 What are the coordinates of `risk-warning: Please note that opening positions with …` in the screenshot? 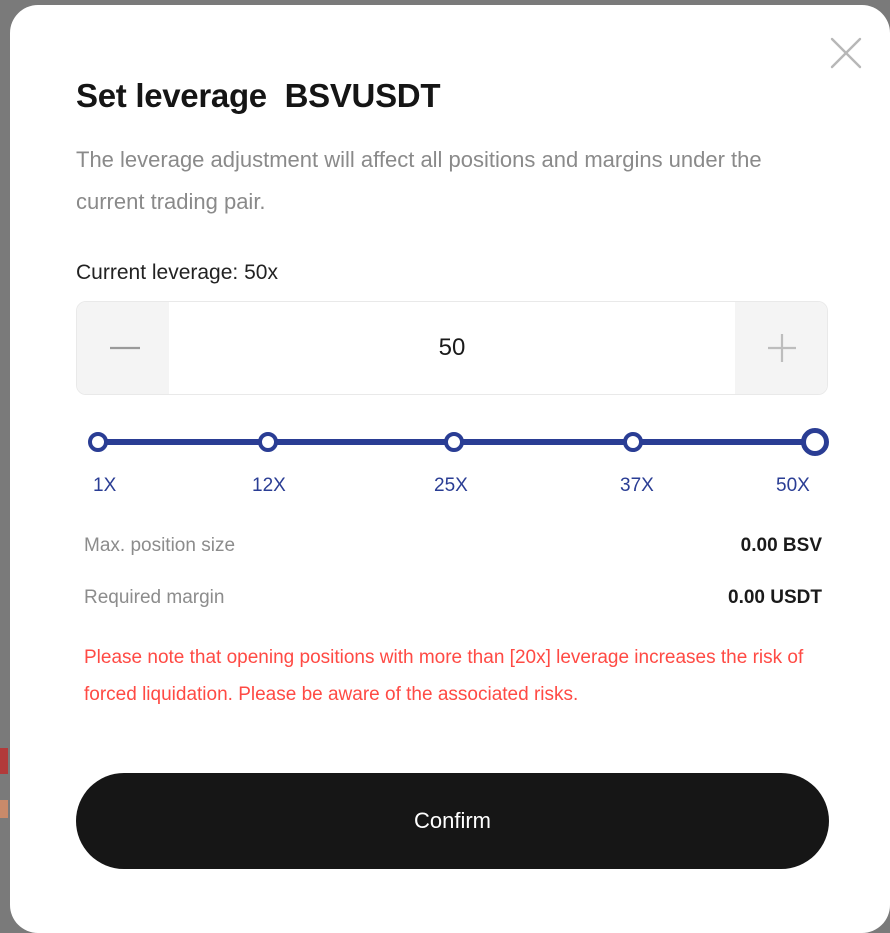 It's located at (444, 676).